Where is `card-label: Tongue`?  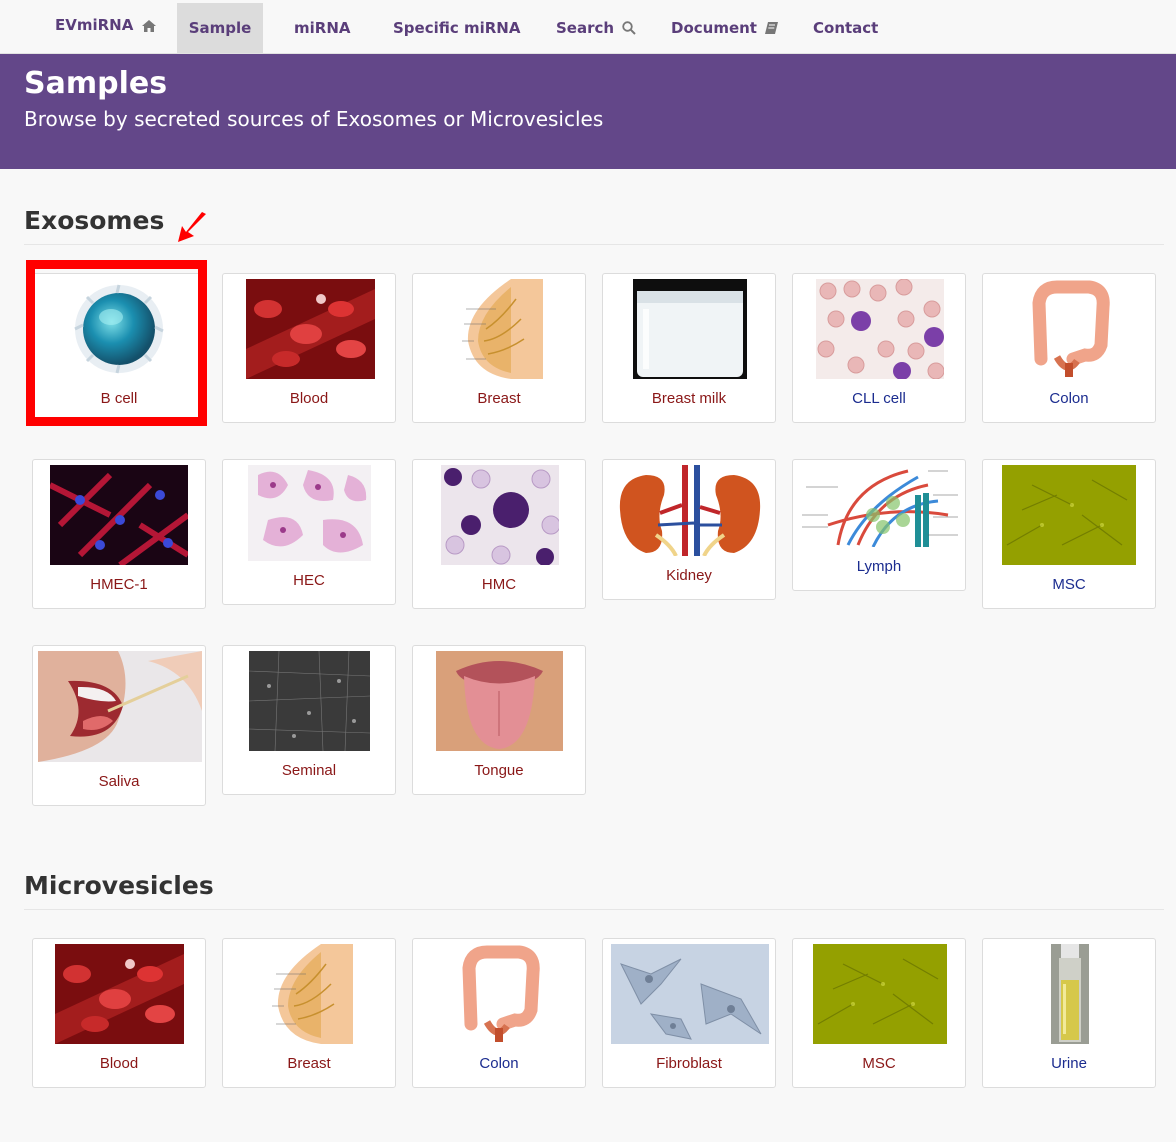 card-label: Tongue is located at coordinates (499, 770).